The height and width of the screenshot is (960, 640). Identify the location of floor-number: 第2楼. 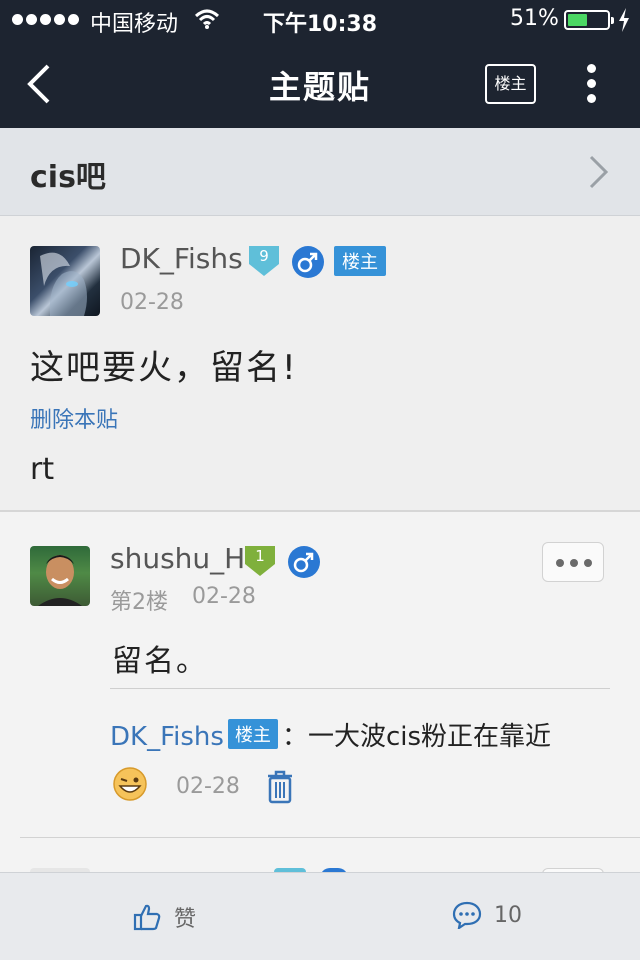
(139, 602).